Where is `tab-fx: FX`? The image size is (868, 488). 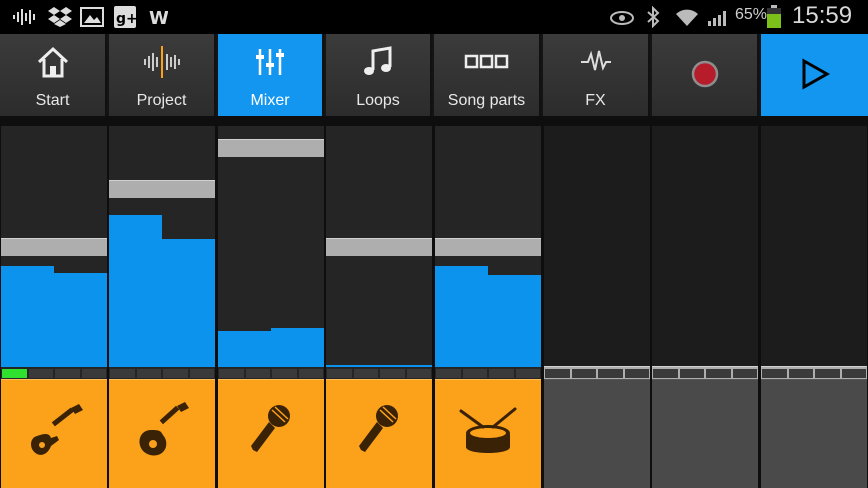
tab-fx: FX is located at coordinates (596, 75).